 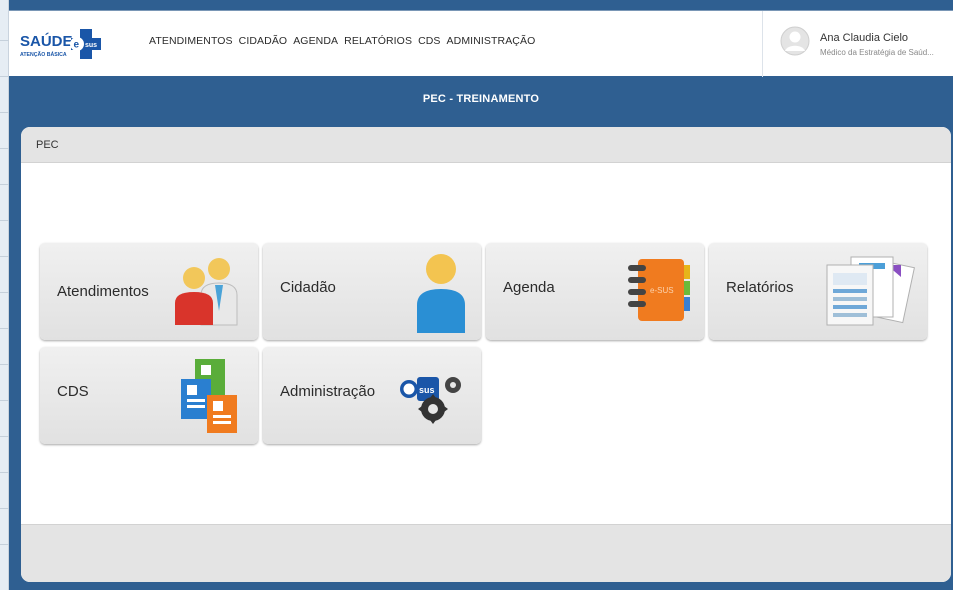 I want to click on tile-atendimentos: Atendimentos, so click(x=149, y=291).